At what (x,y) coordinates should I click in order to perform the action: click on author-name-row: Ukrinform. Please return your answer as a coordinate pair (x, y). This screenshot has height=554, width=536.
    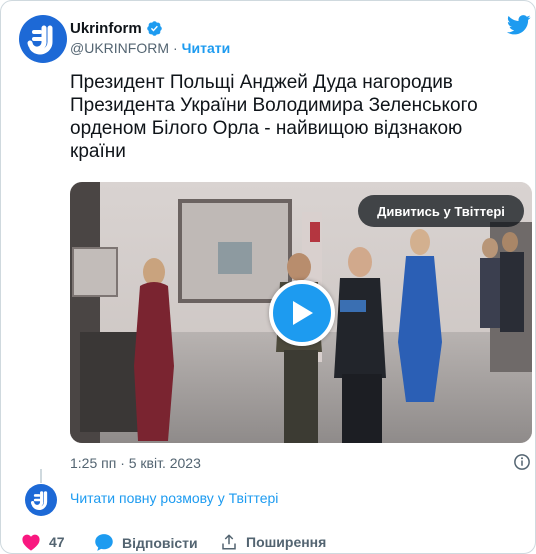
    Looking at the image, I should click on (116, 28).